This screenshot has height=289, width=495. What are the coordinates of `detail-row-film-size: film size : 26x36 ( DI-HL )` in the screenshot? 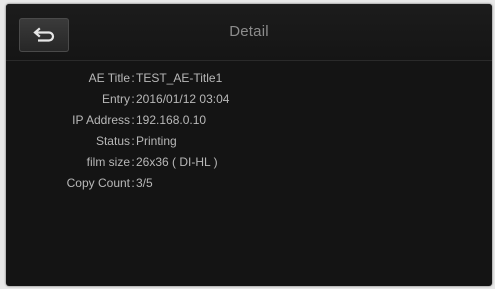 It's located at (249, 162).